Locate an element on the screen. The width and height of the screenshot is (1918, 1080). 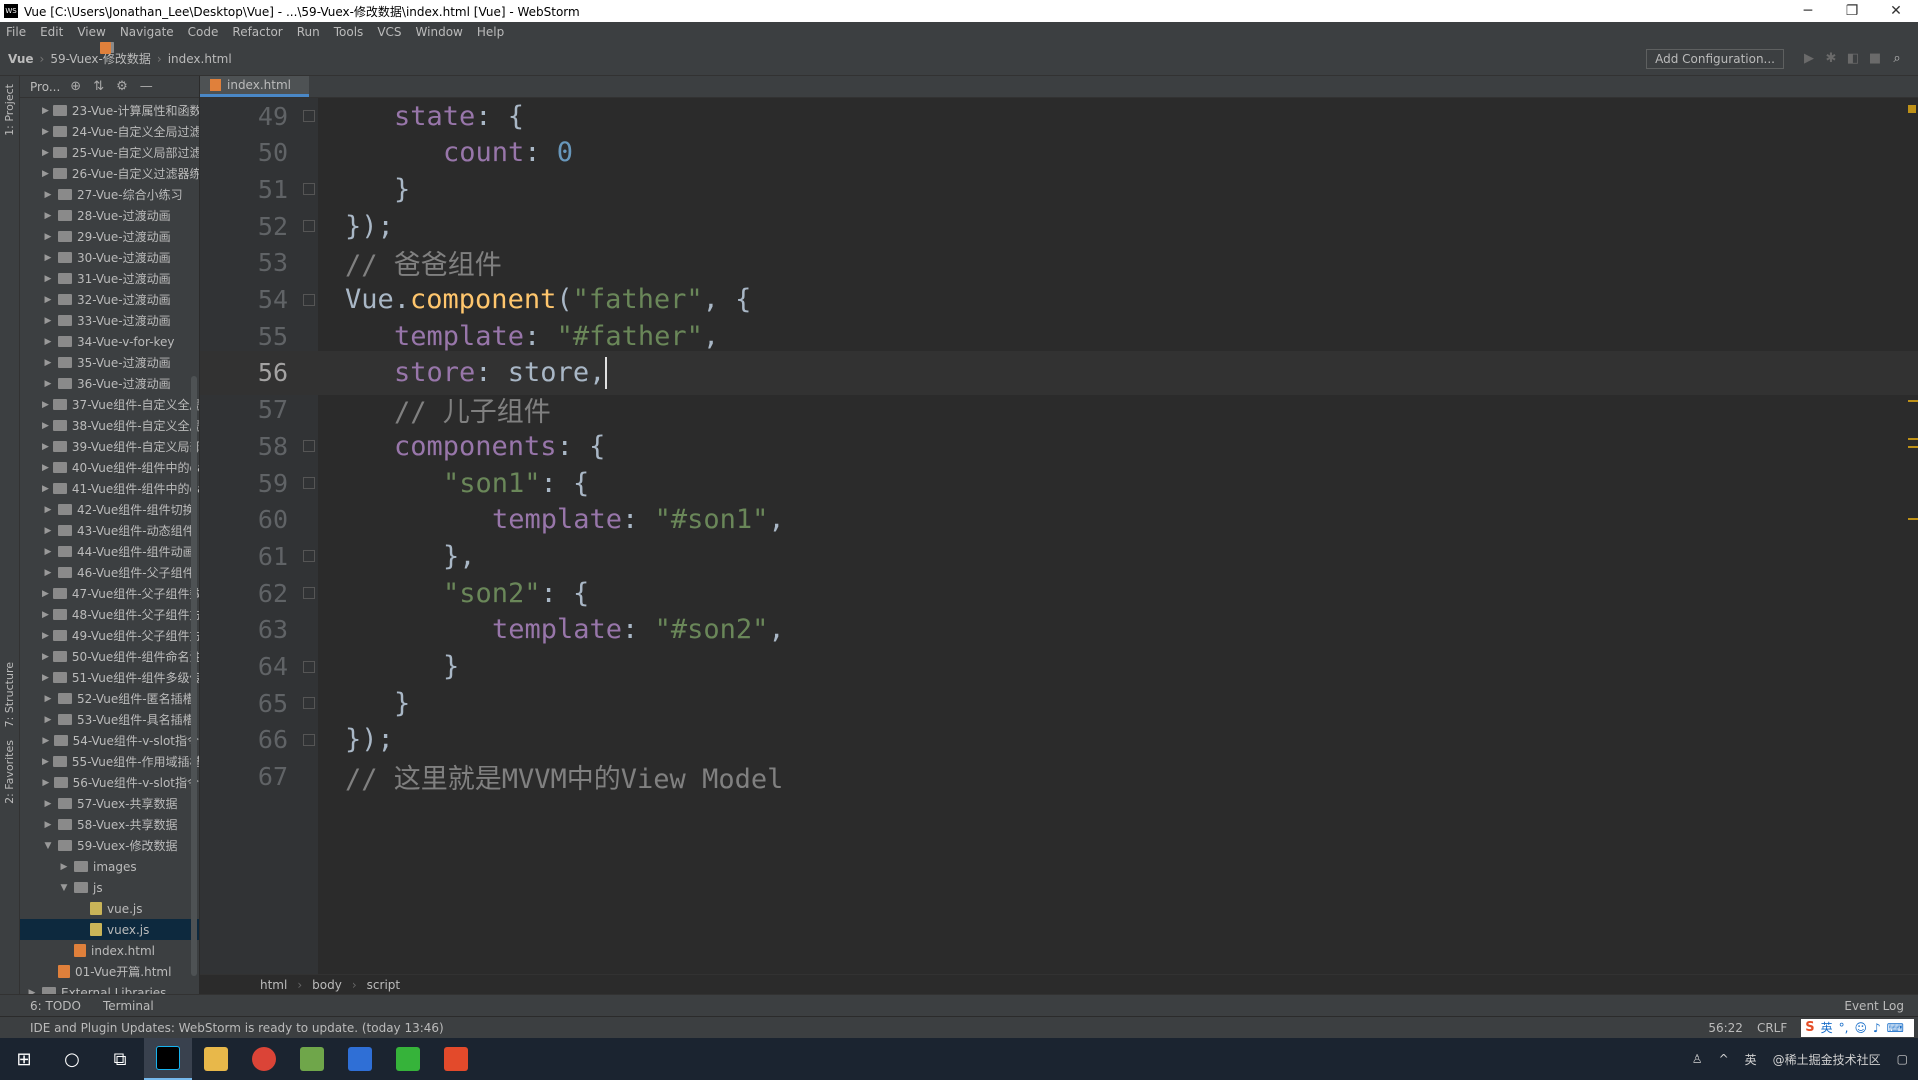
tree-item: ▶ External Libraries is located at coordinates (109, 988).